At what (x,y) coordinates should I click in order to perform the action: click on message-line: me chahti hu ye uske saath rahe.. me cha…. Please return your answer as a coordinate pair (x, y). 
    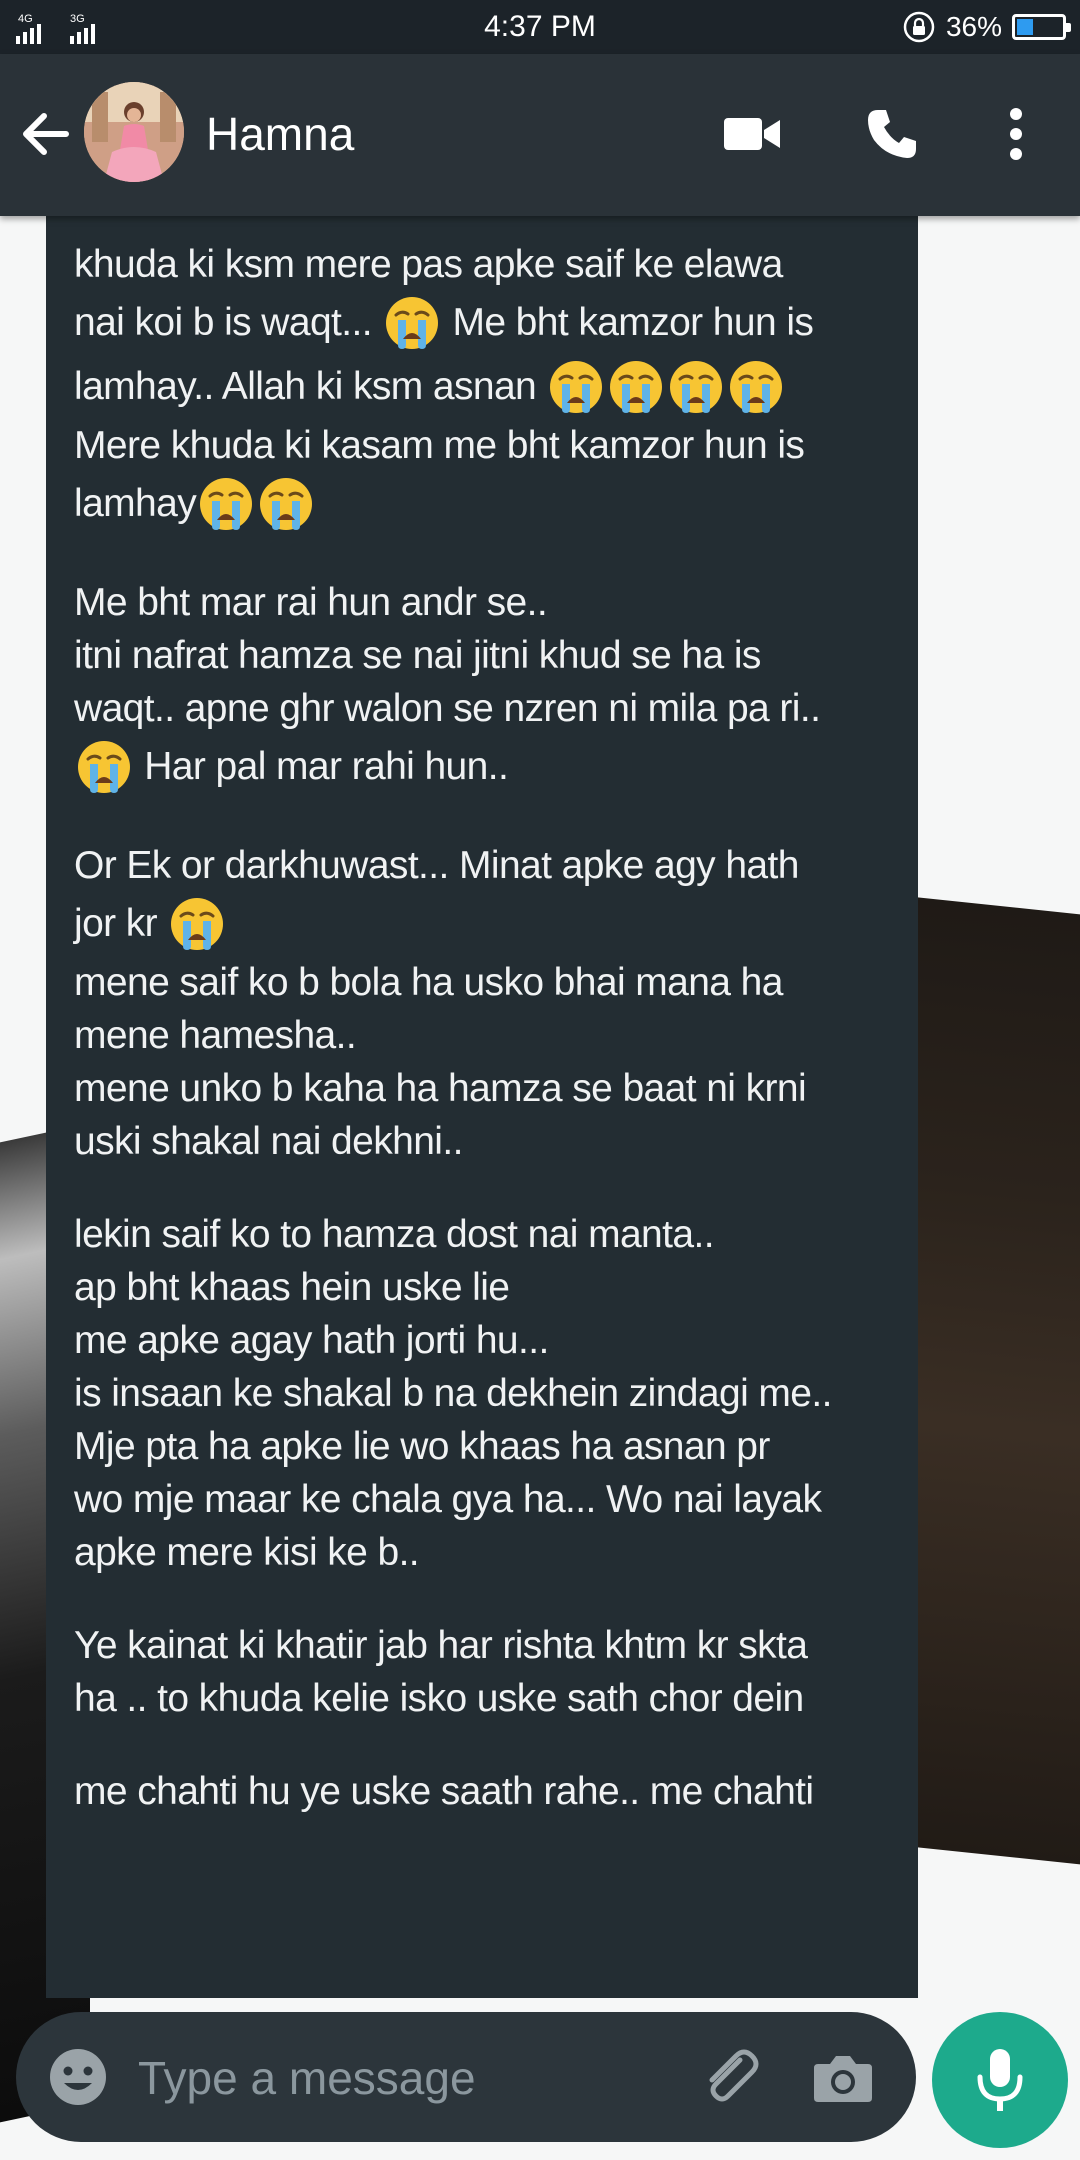
    Looking at the image, I should click on (483, 1791).